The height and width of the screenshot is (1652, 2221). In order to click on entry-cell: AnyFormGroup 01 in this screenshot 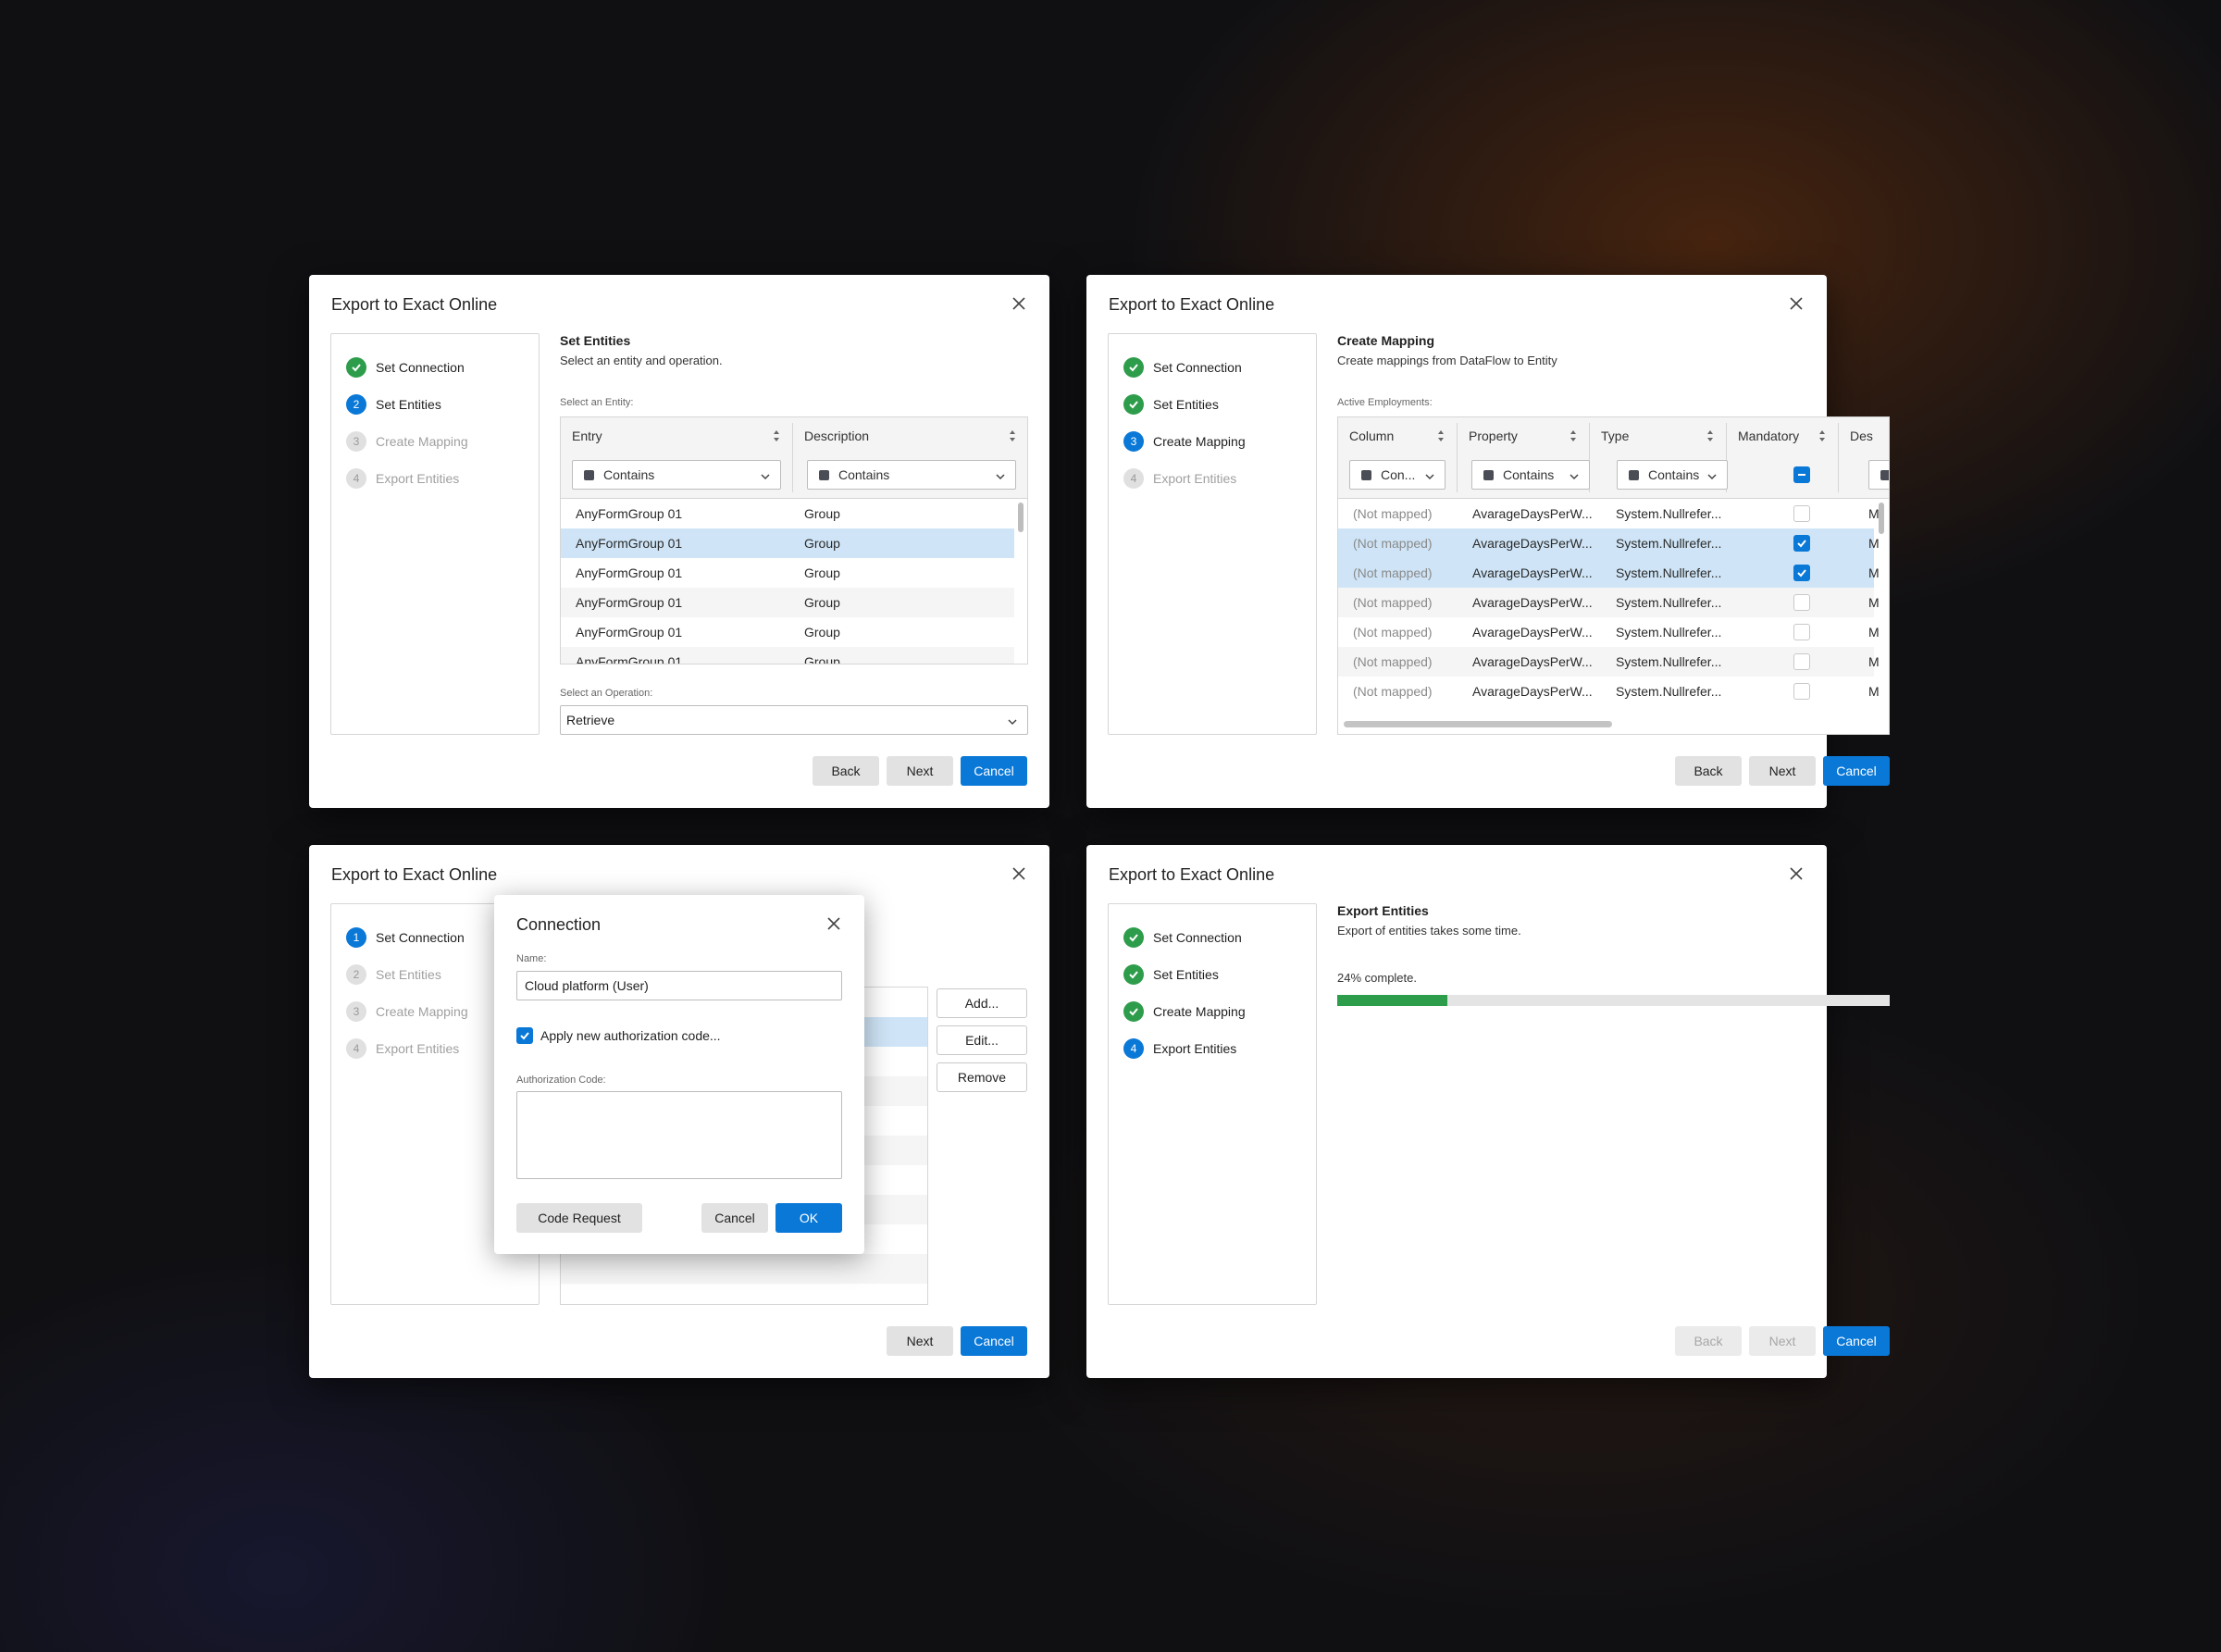, I will do `click(629, 659)`.